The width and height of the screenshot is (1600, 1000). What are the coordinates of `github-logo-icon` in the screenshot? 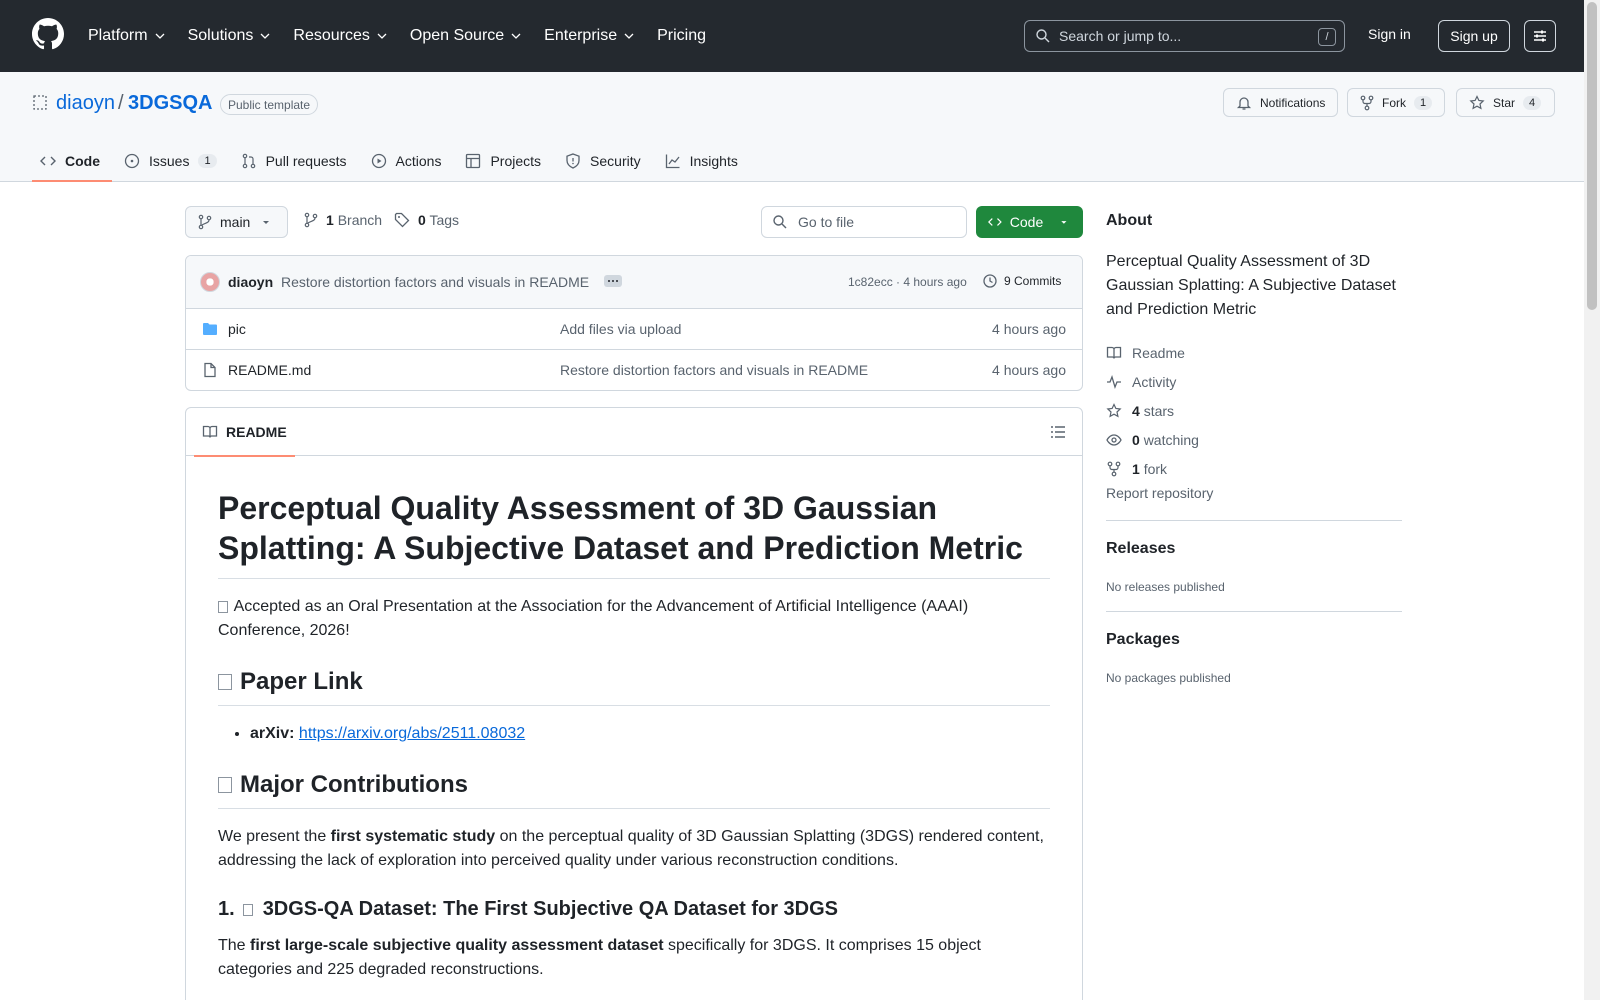 It's located at (48, 34).